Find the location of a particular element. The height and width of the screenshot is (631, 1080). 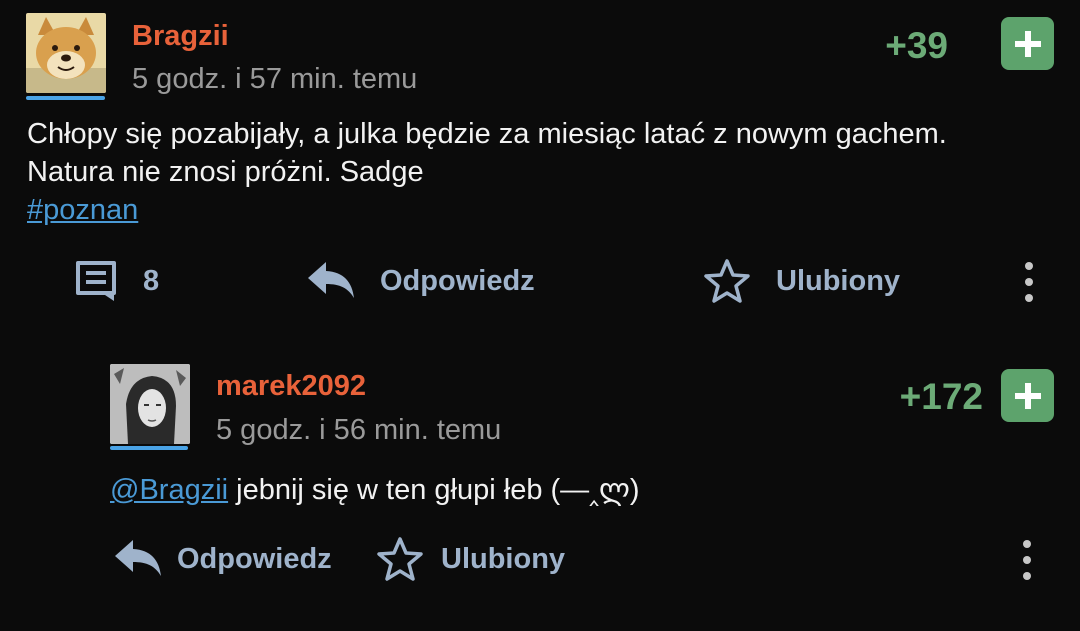

post-score: +39 is located at coordinates (916, 45).